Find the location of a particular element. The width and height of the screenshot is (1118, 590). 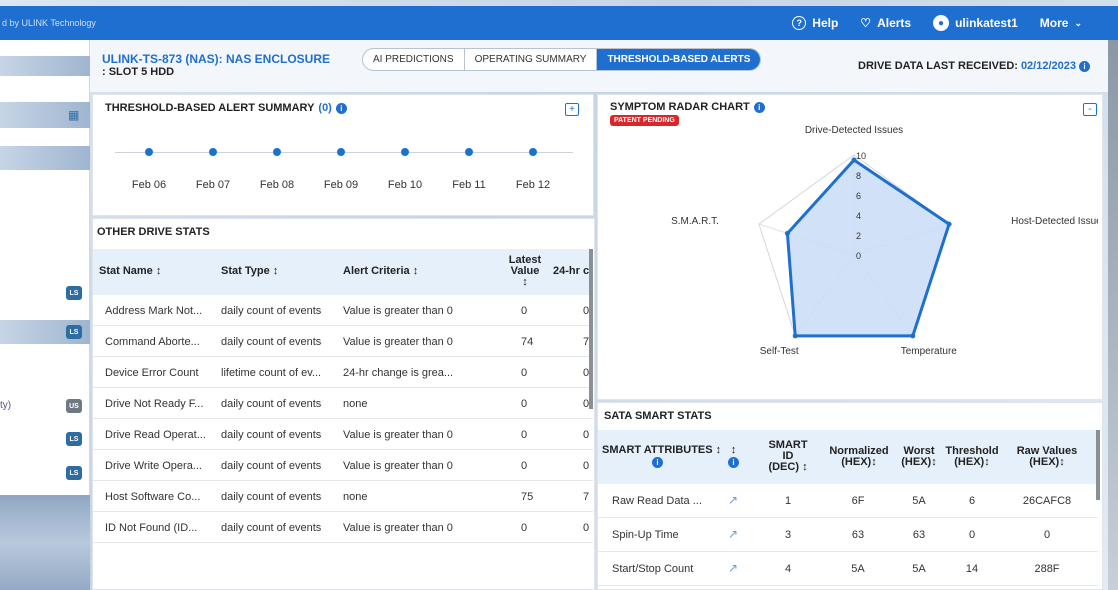

table-cell: 26CAFC8 is located at coordinates (1047, 501).